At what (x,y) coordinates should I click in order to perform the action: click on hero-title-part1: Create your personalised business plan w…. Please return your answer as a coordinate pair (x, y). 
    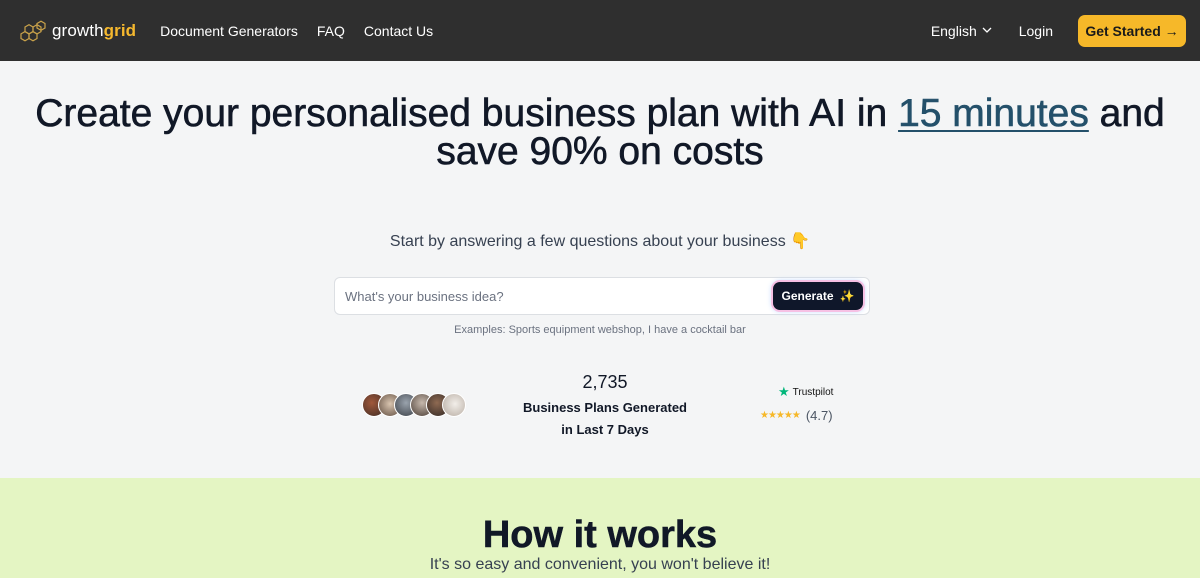
    Looking at the image, I should click on (467, 113).